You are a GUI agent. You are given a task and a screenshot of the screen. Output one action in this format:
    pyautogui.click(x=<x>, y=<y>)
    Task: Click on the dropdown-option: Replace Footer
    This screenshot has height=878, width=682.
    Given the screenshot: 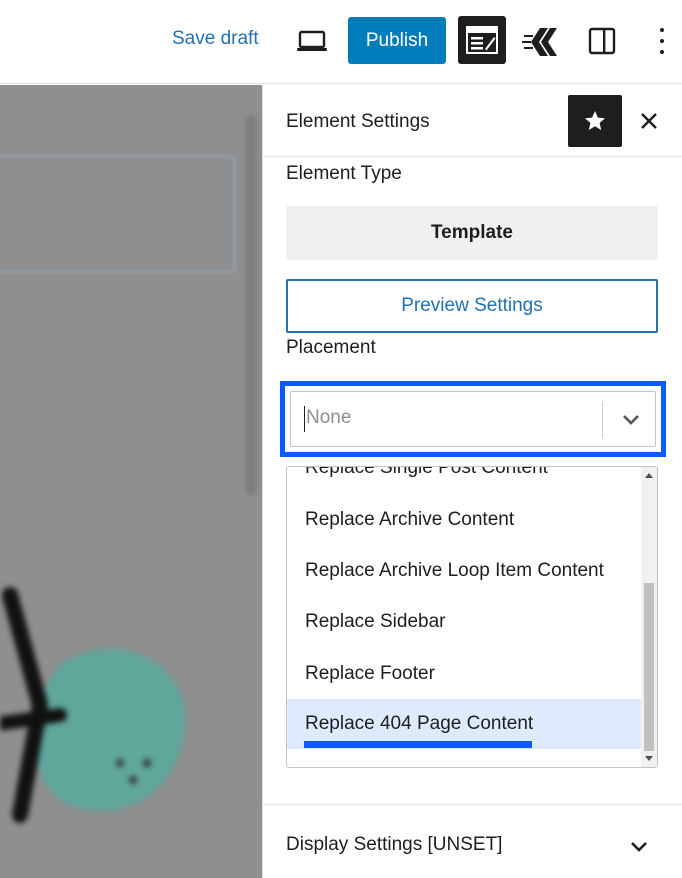 What is the action you would take?
    pyautogui.click(x=464, y=674)
    